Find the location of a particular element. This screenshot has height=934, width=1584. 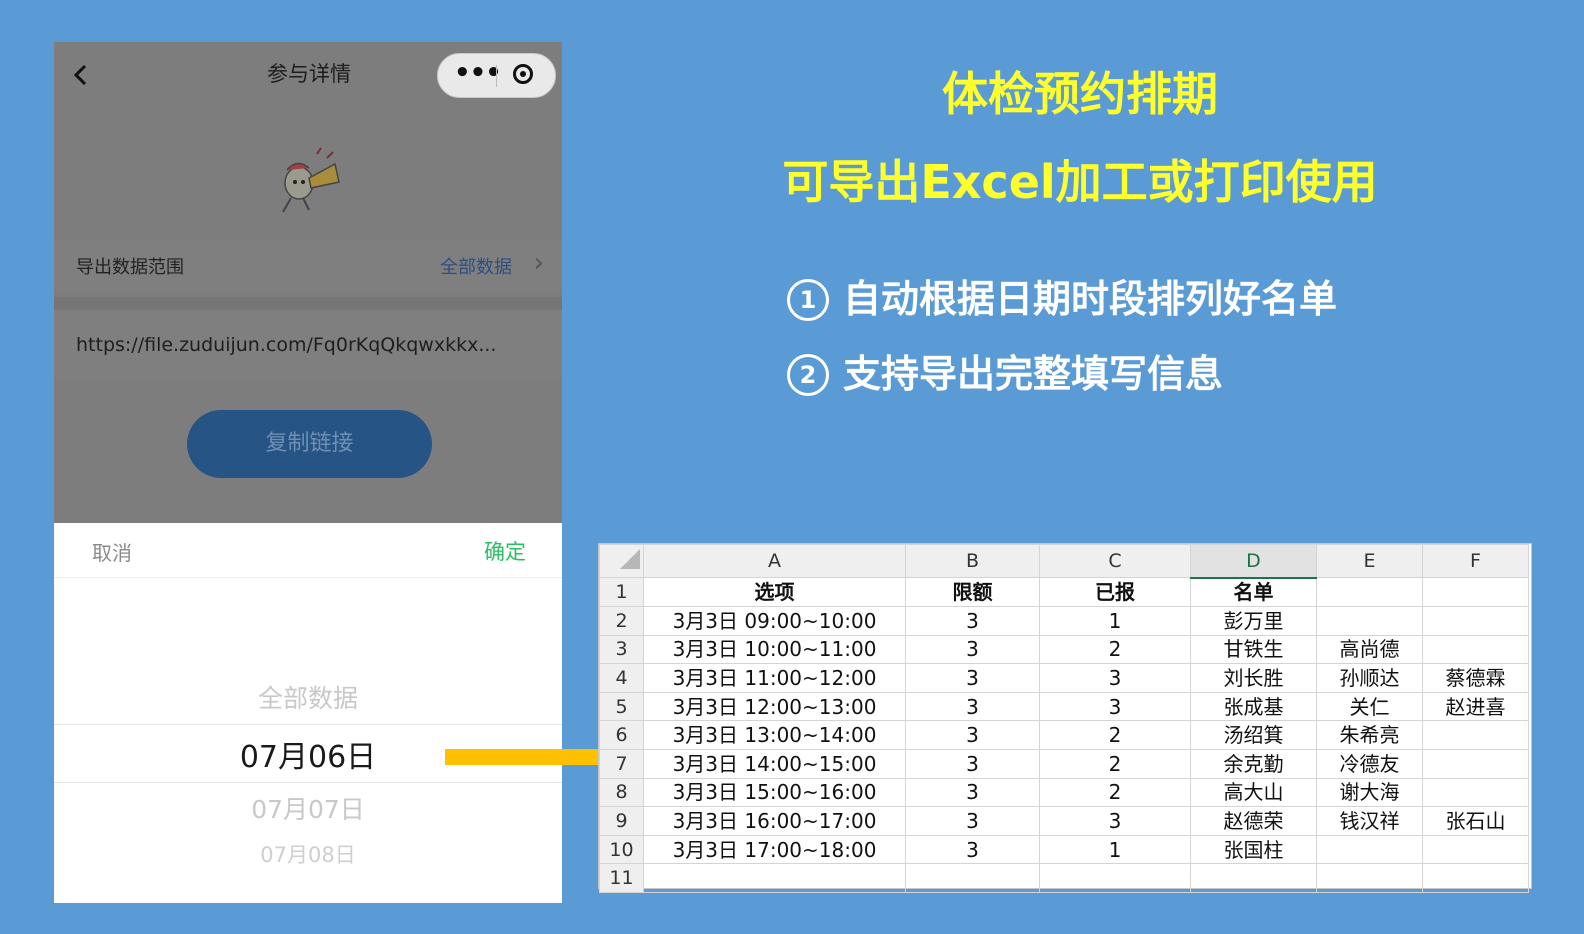

sheet-cell: 高尚德 is located at coordinates (1369, 649).